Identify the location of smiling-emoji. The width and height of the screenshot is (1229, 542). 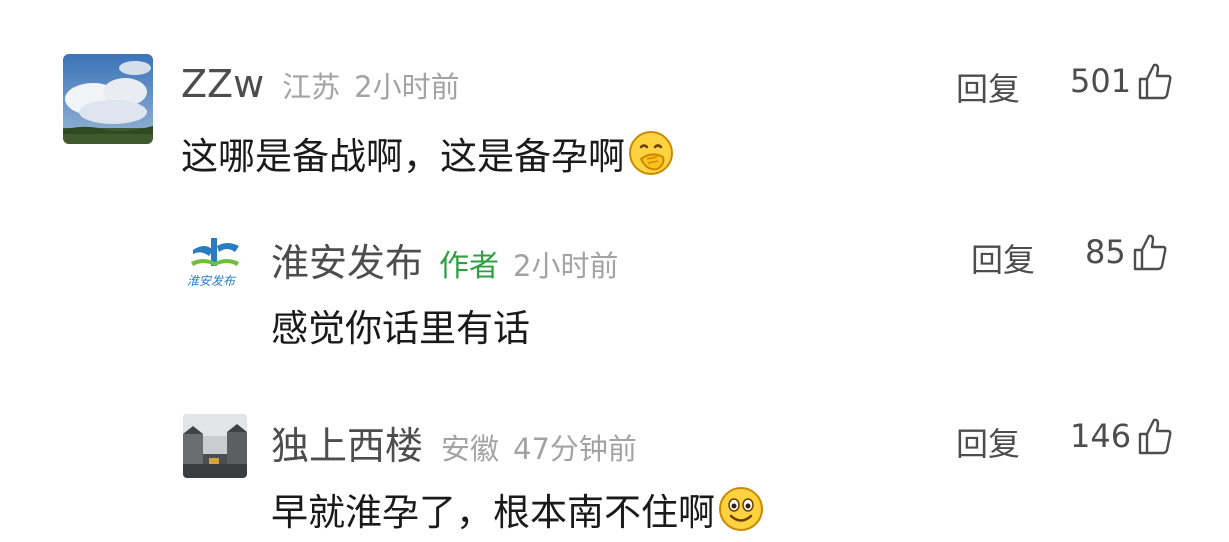
(741, 509).